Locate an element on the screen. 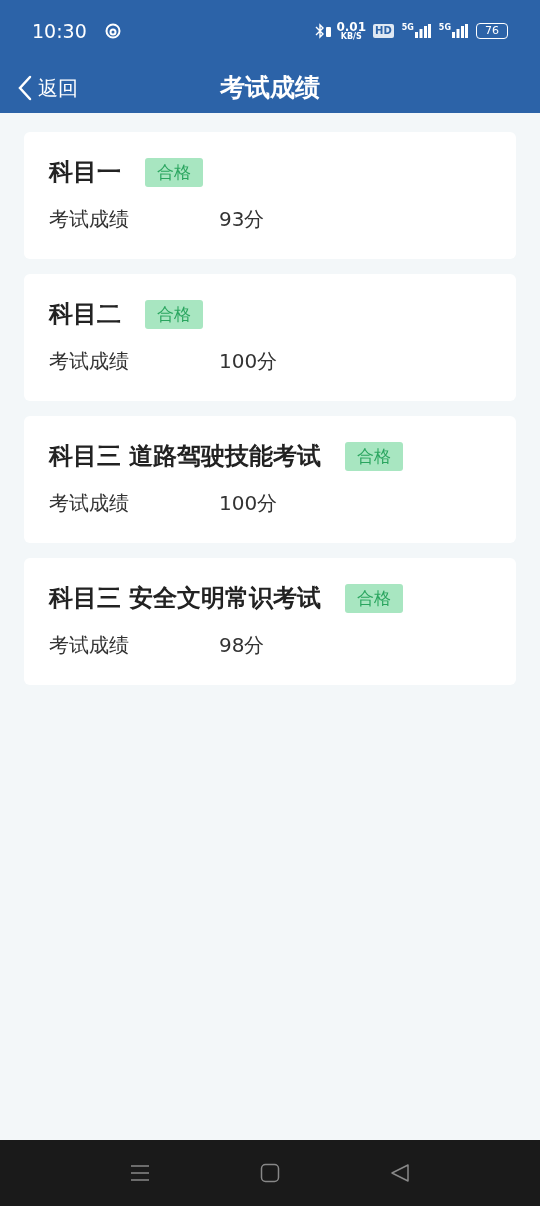 This screenshot has height=1206, width=540. subject-title: 科目二 is located at coordinates (85, 314).